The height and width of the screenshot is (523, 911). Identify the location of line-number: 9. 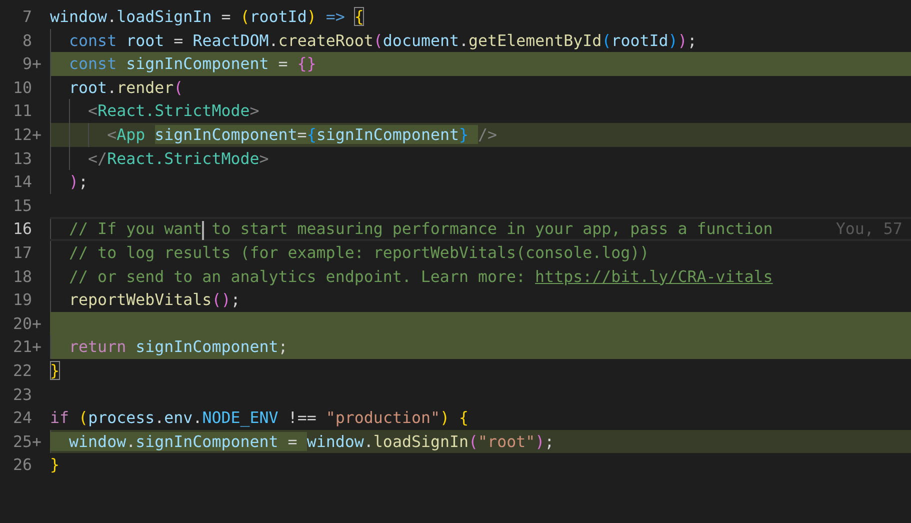
(26, 64).